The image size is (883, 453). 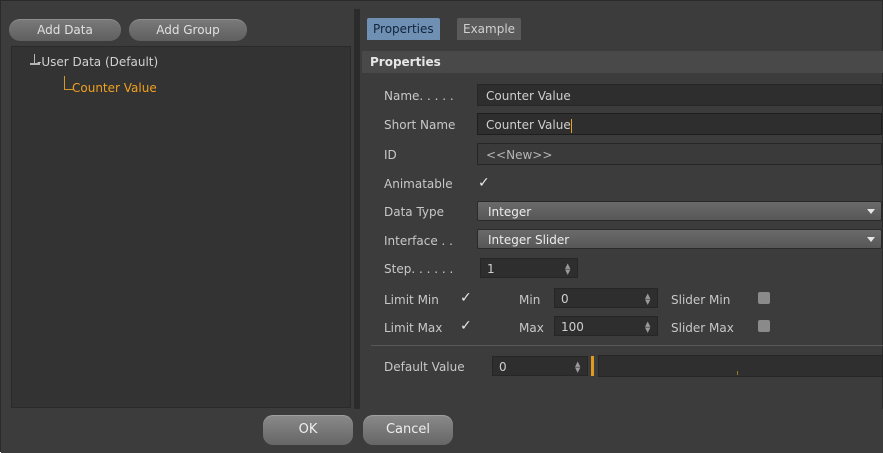 I want to click on short-name-field: Counter Value, so click(x=679, y=124).